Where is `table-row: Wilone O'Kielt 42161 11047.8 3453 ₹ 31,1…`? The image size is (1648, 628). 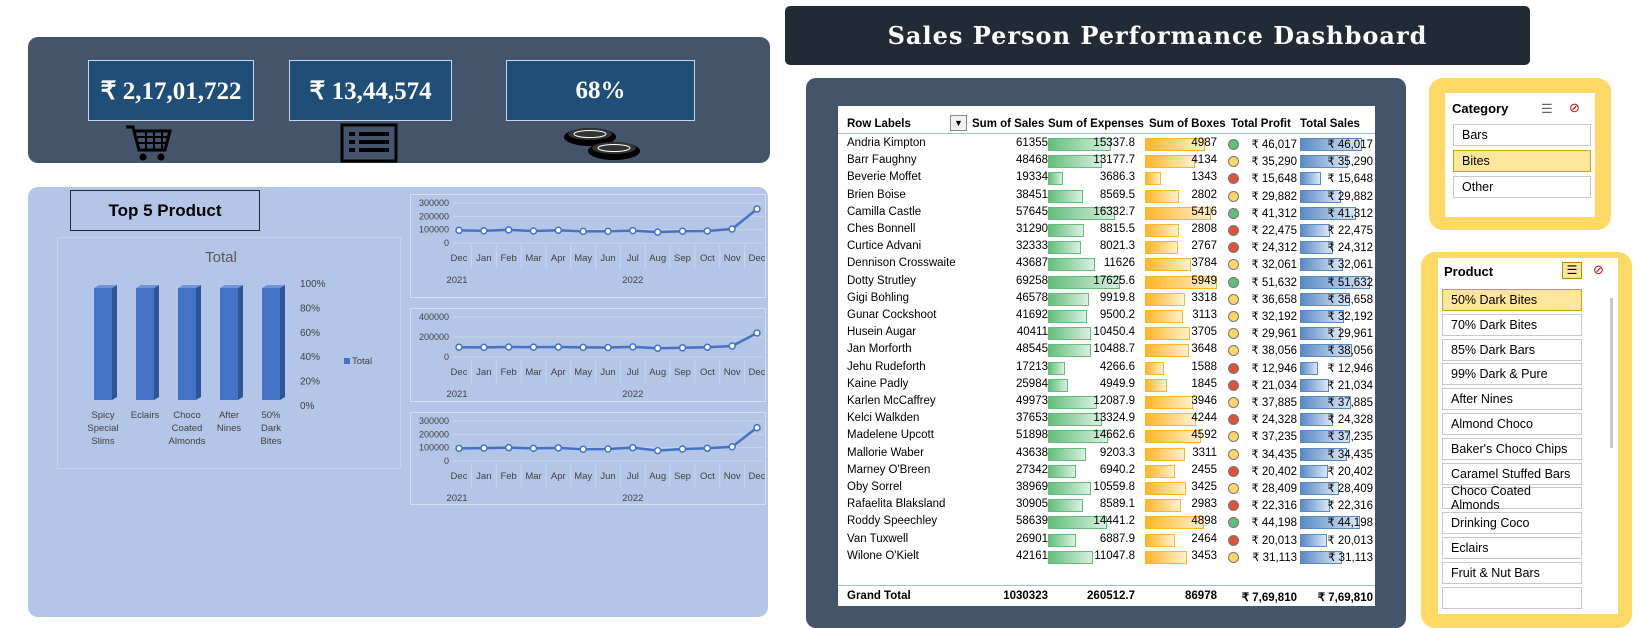 table-row: Wilone O'Kielt 42161 11047.8 3453 ₹ 31,1… is located at coordinates (1106, 557).